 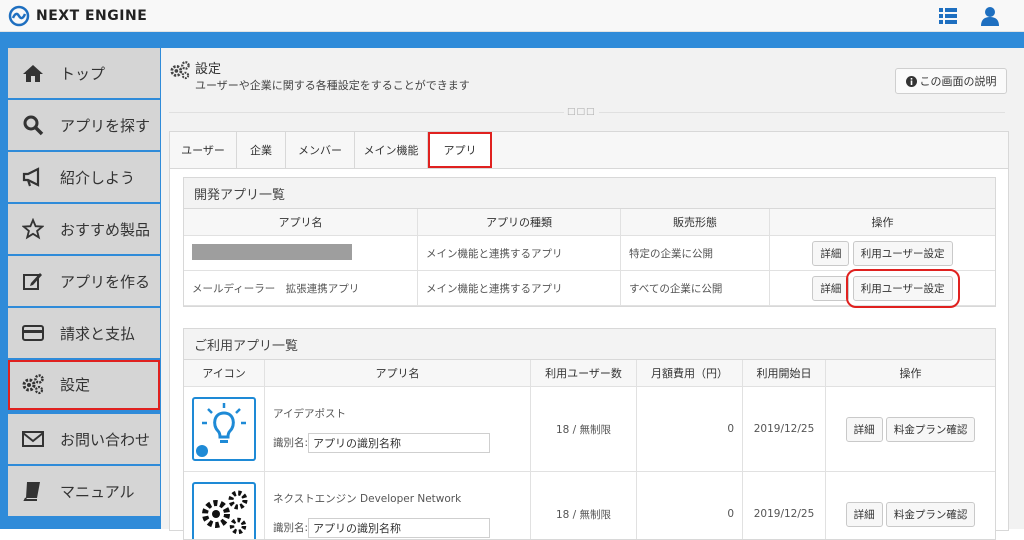 I want to click on tab-apps: アプリ, so click(x=460, y=150).